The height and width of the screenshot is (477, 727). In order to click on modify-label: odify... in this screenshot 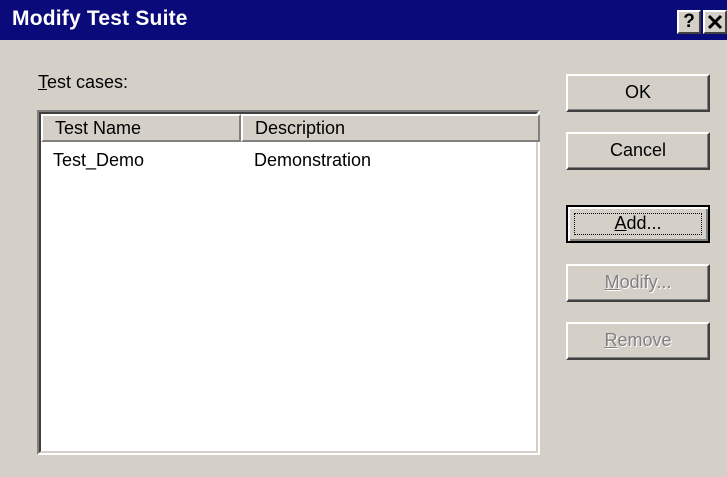, I will do `click(645, 282)`.